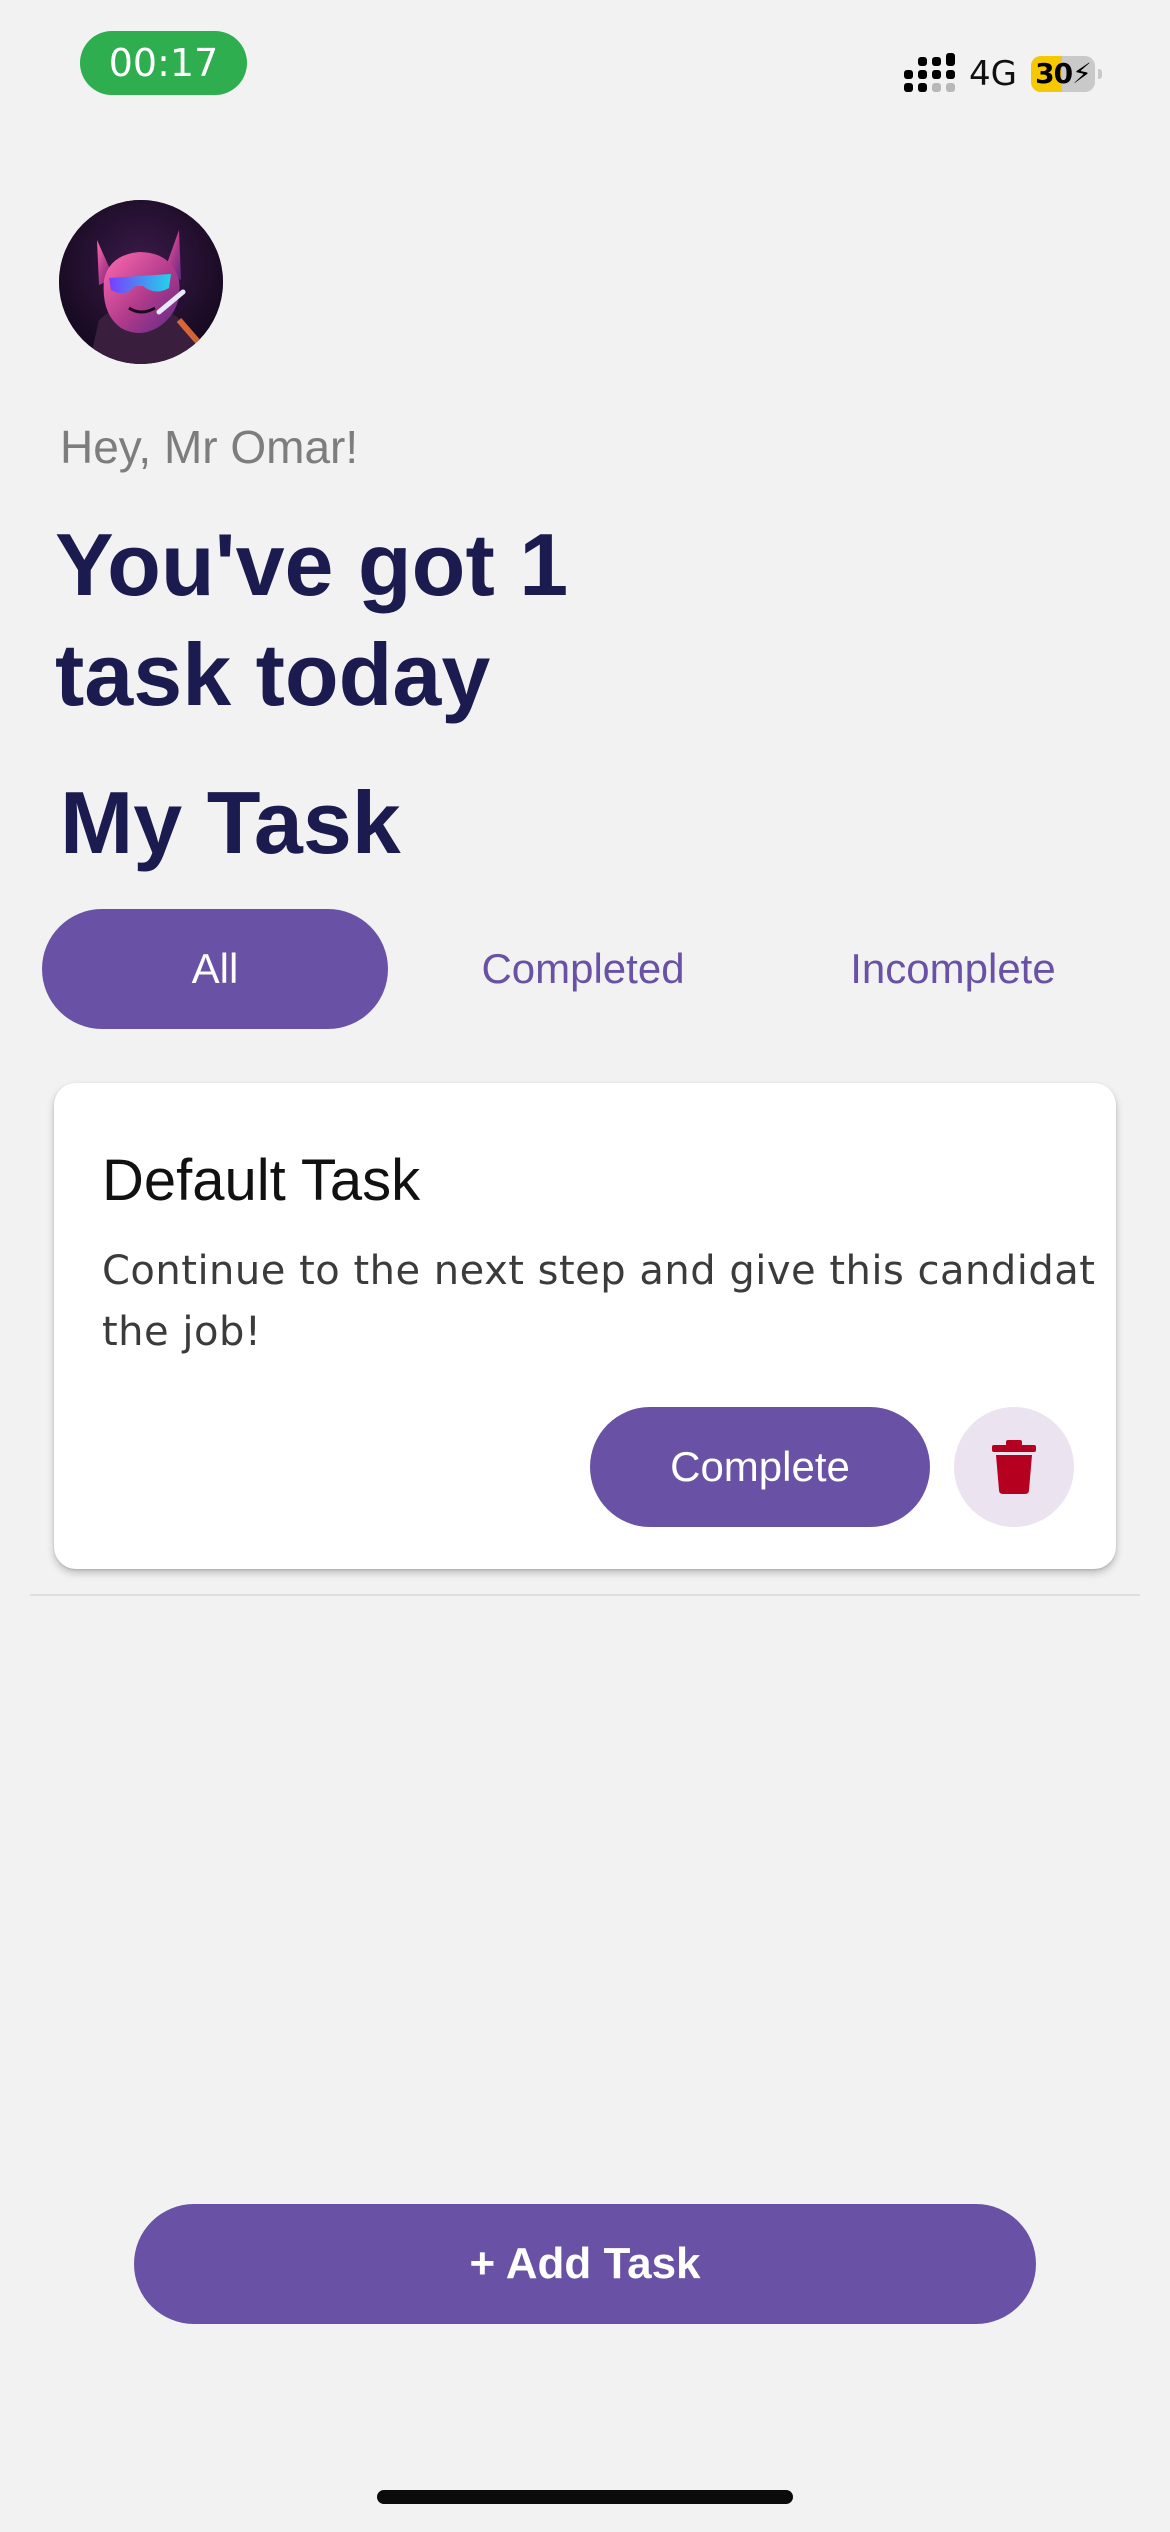 Image resolution: width=1170 pixels, height=2532 pixels. I want to click on avatar-image, so click(141, 282).